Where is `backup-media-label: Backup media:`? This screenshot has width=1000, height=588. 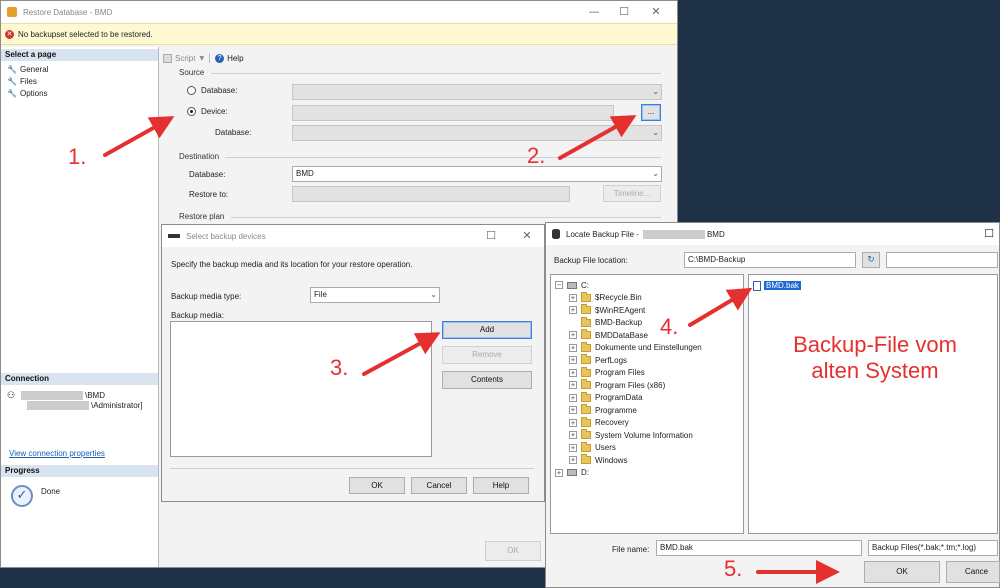 backup-media-label: Backup media: is located at coordinates (197, 315).